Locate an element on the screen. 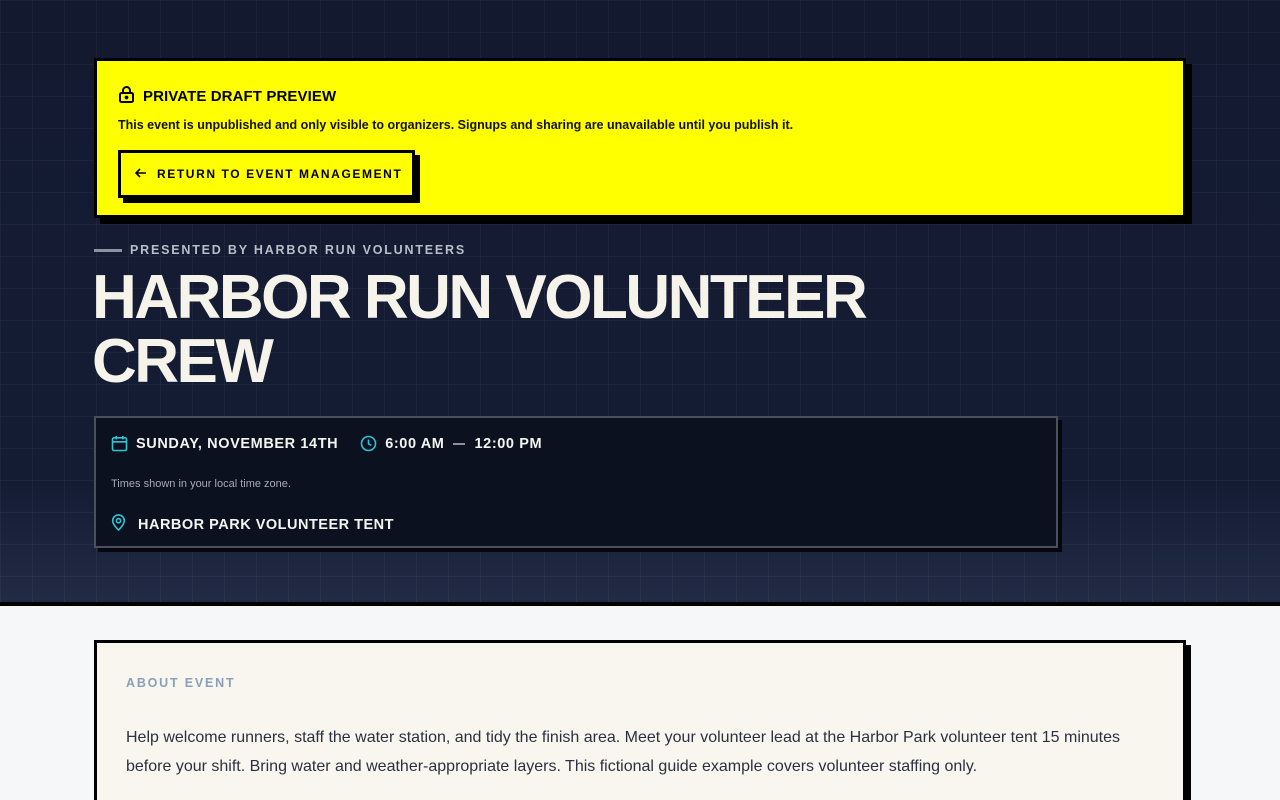  map-pin-icon is located at coordinates (118, 524).